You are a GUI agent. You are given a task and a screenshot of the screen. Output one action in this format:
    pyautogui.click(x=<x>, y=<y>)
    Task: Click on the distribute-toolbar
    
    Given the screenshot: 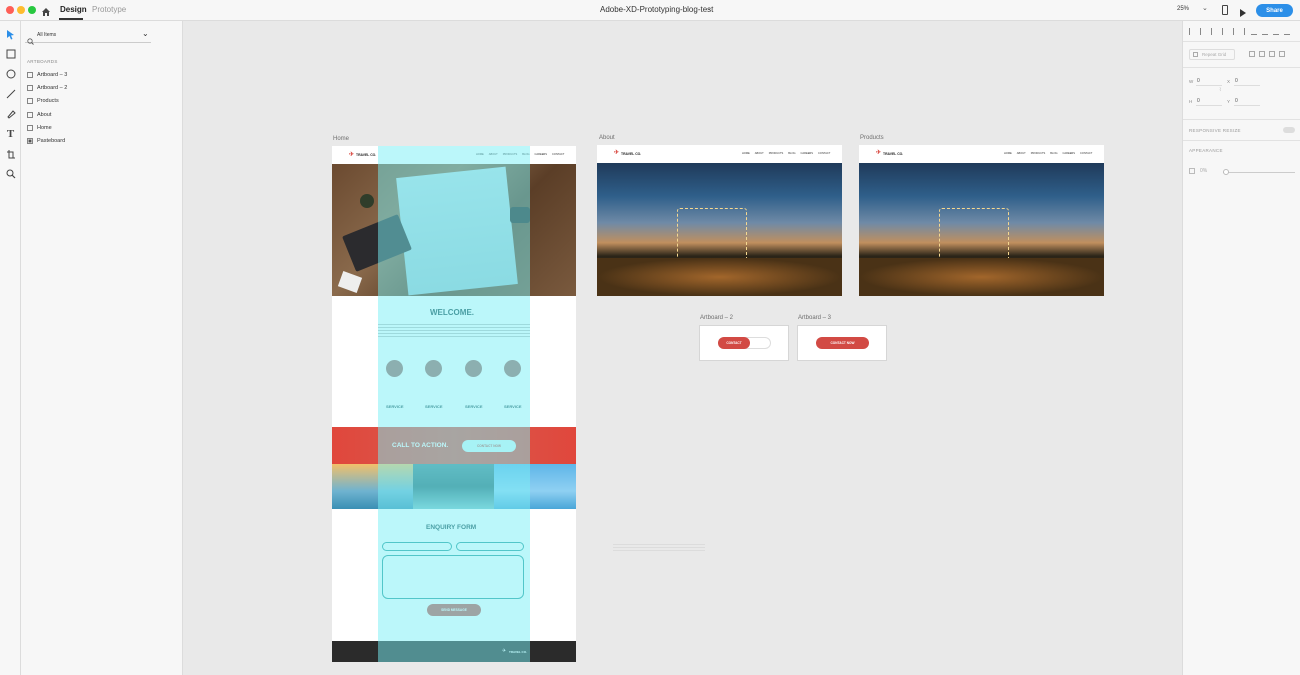 What is the action you would take?
    pyautogui.click(x=1270, y=31)
    